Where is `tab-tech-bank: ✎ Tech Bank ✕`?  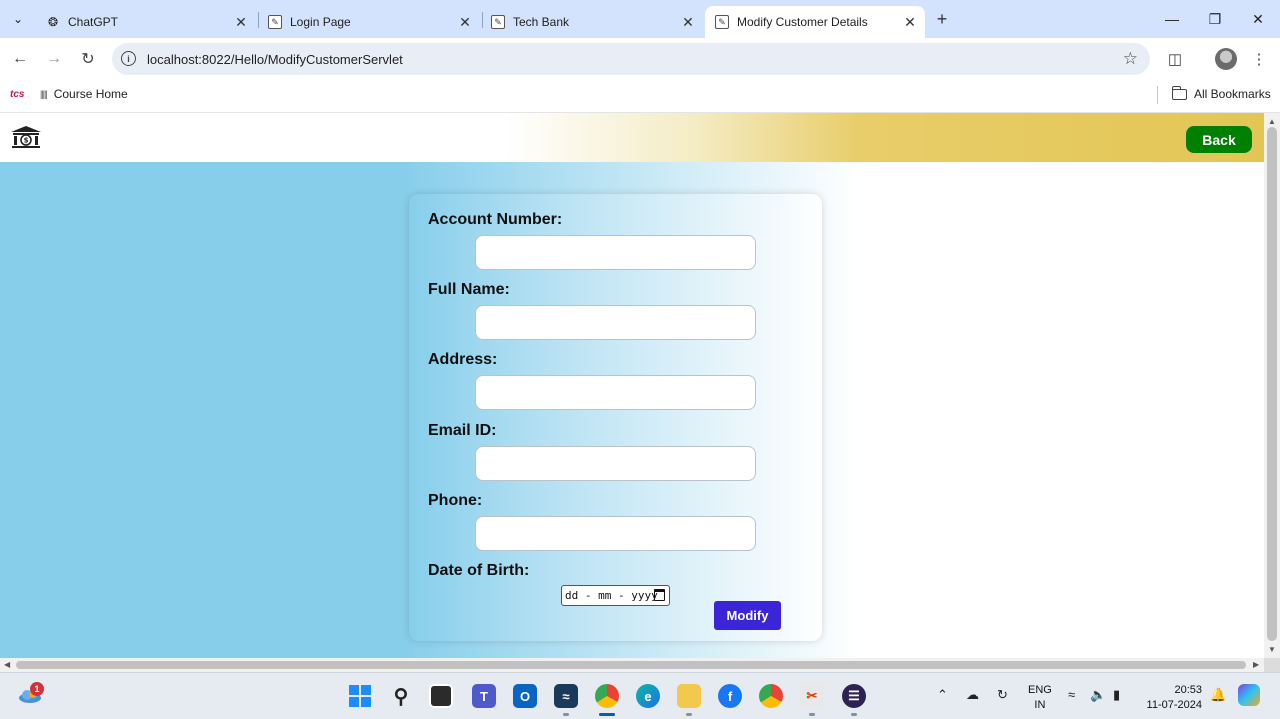
tab-tech-bank: ✎ Tech Bank ✕ is located at coordinates (592, 22).